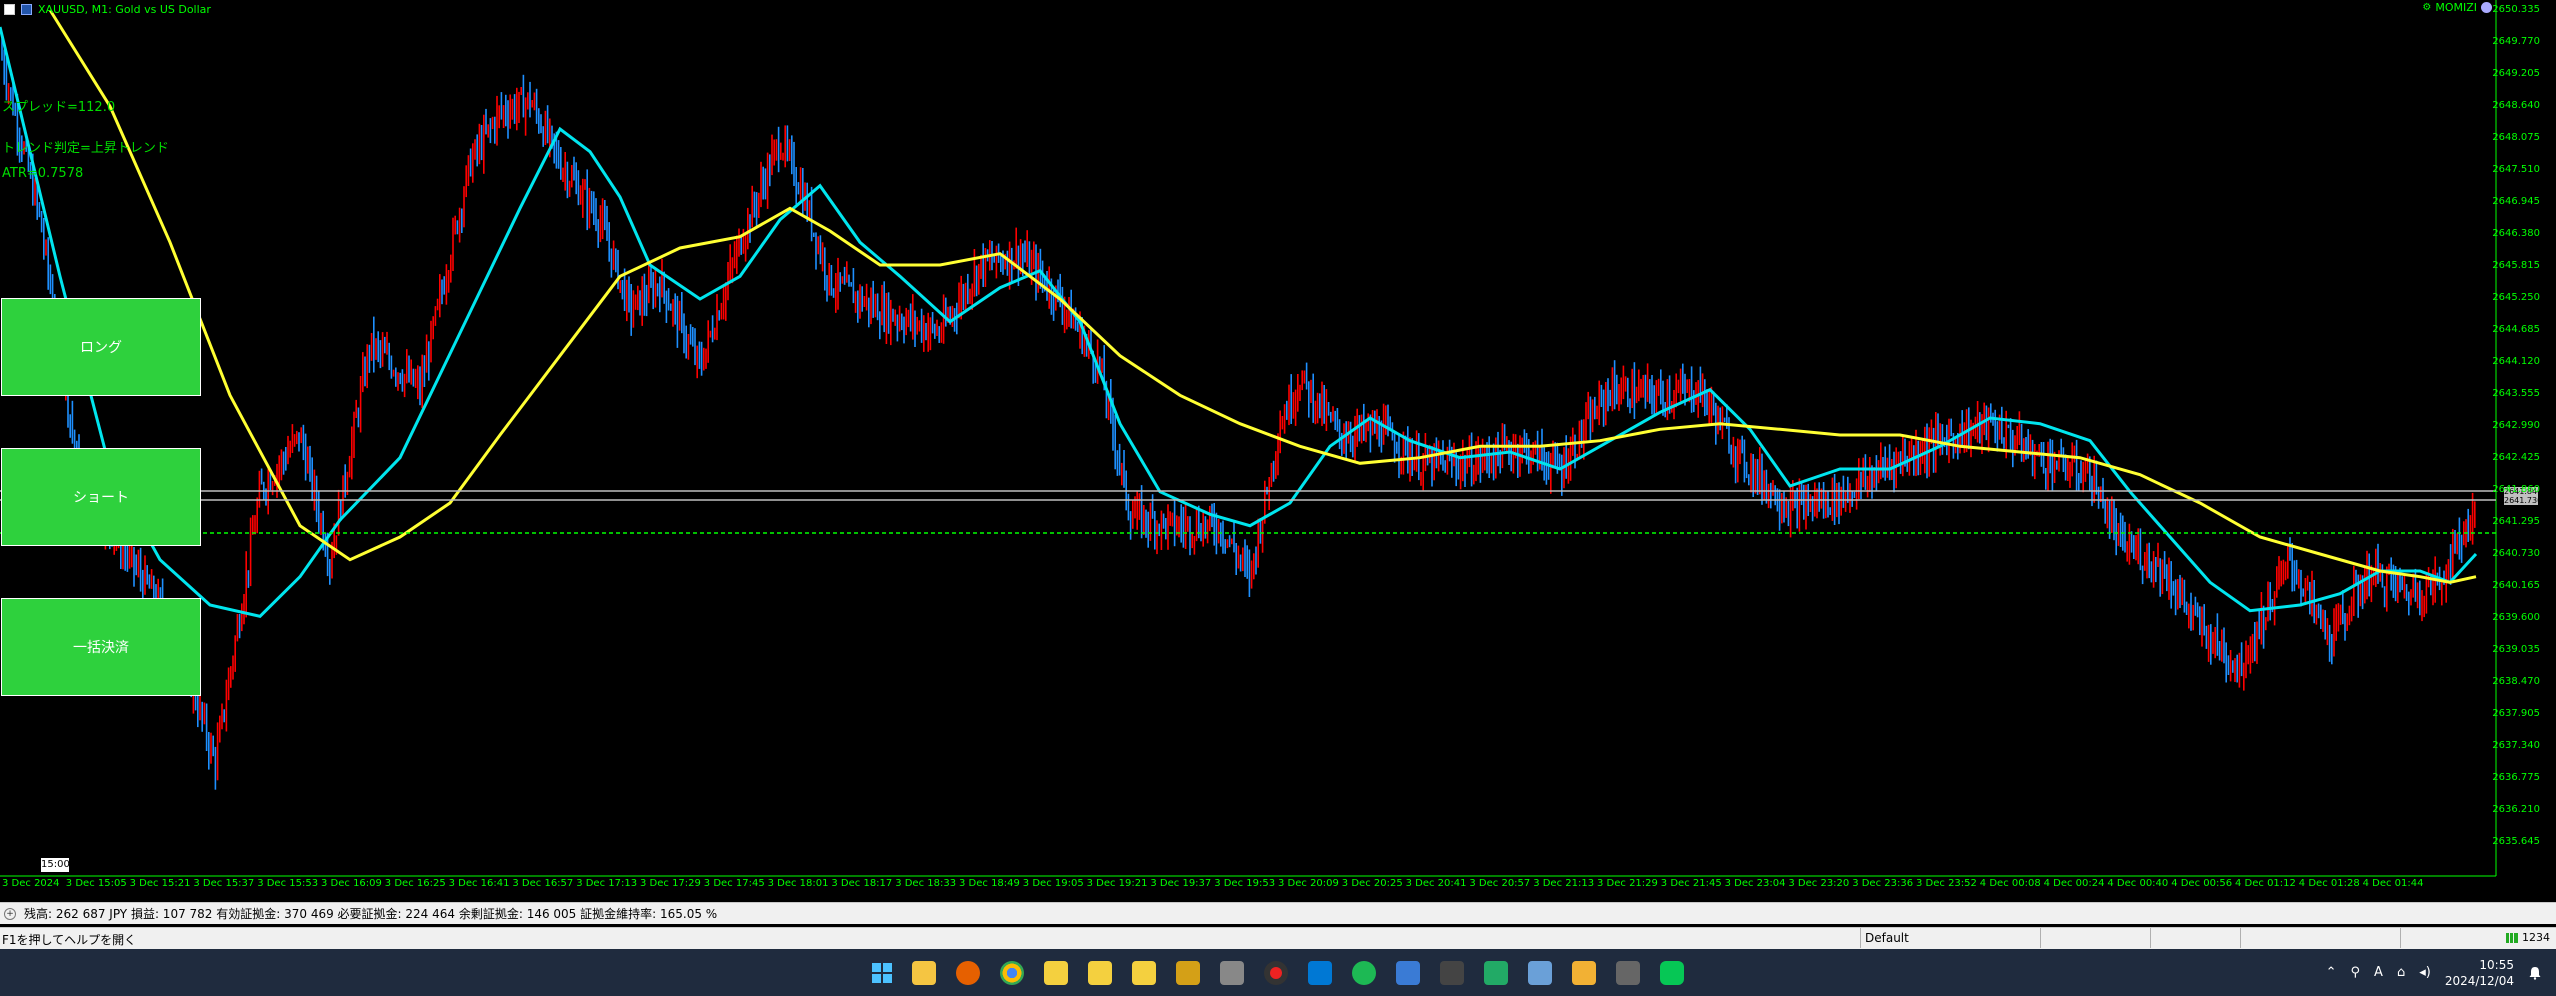 Image resolution: width=2556 pixels, height=996 pixels. Describe the element at coordinates (2535, 973) in the screenshot. I see `notification-bell-icon` at that location.